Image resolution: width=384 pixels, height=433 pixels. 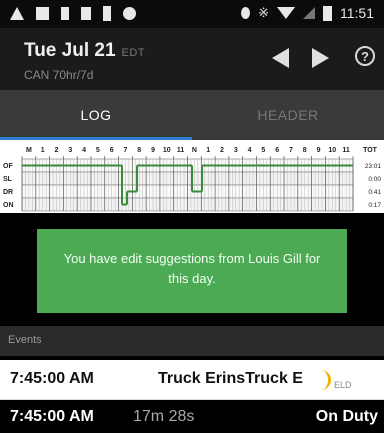 I want to click on tab-log: LOG, so click(x=96, y=115).